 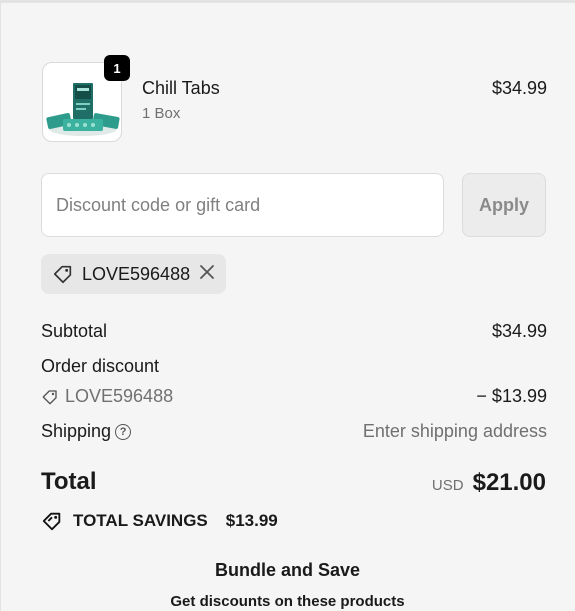 I want to click on order-discount-row: Order discount, so click(x=294, y=366).